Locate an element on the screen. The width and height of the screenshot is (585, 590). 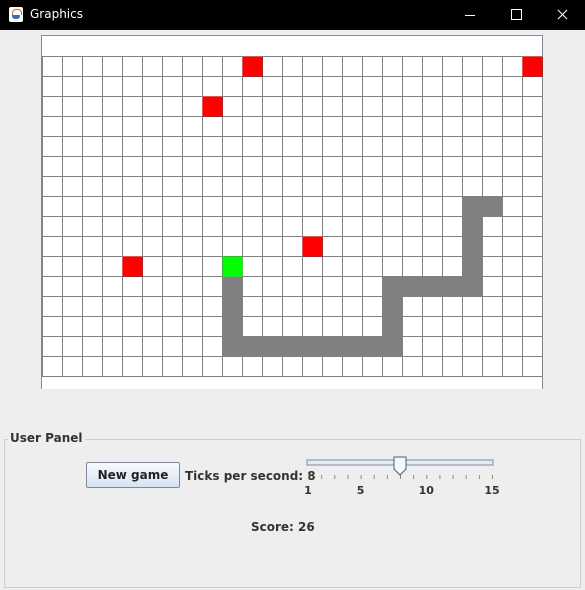
new-game-button: New game is located at coordinates (133, 475).